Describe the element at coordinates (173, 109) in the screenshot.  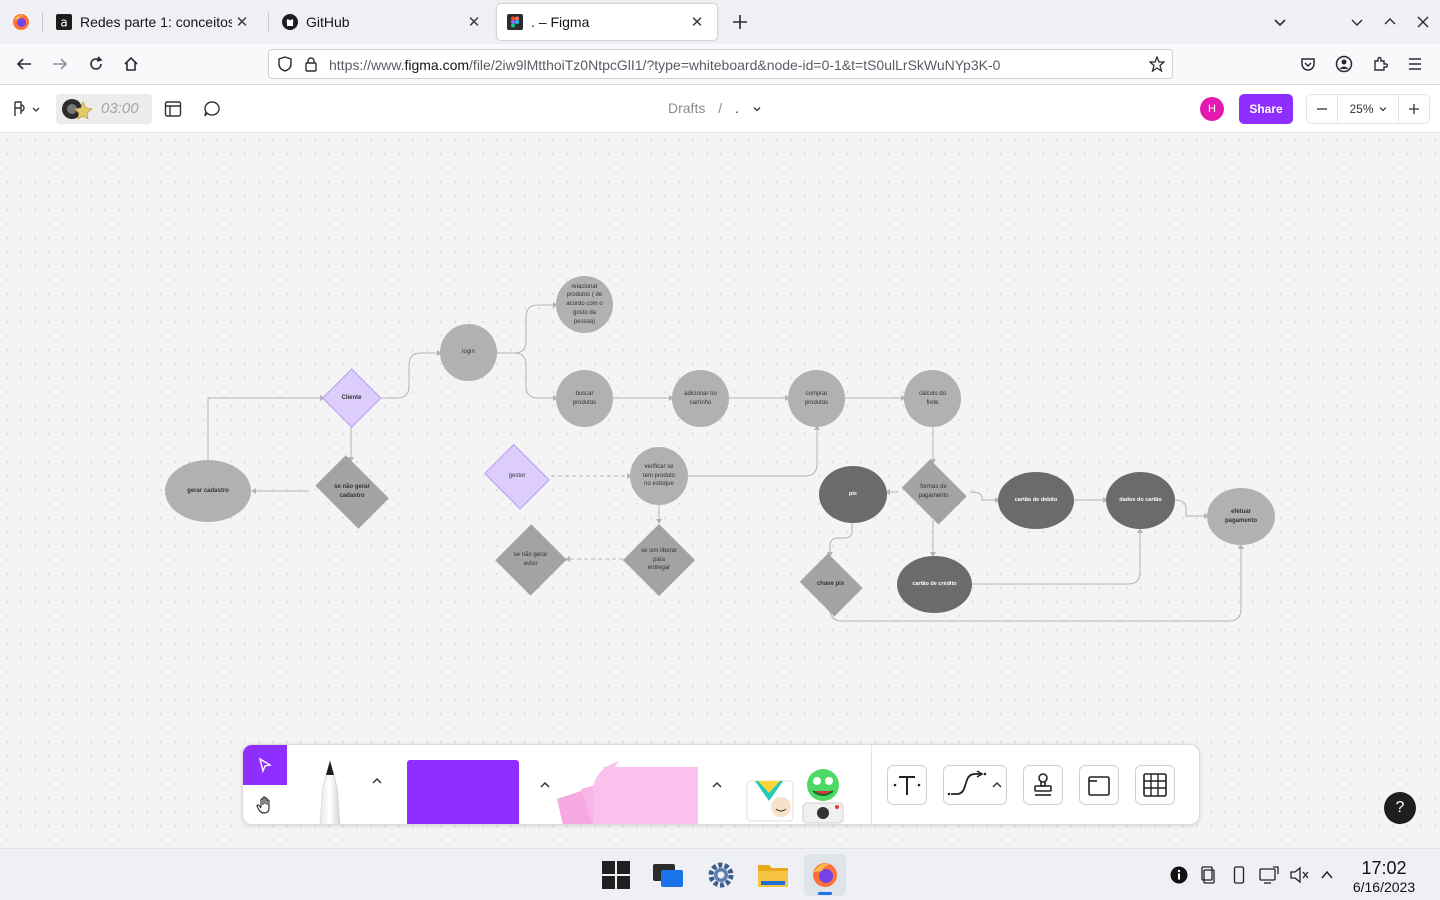
I see `layout-panel-button` at that location.